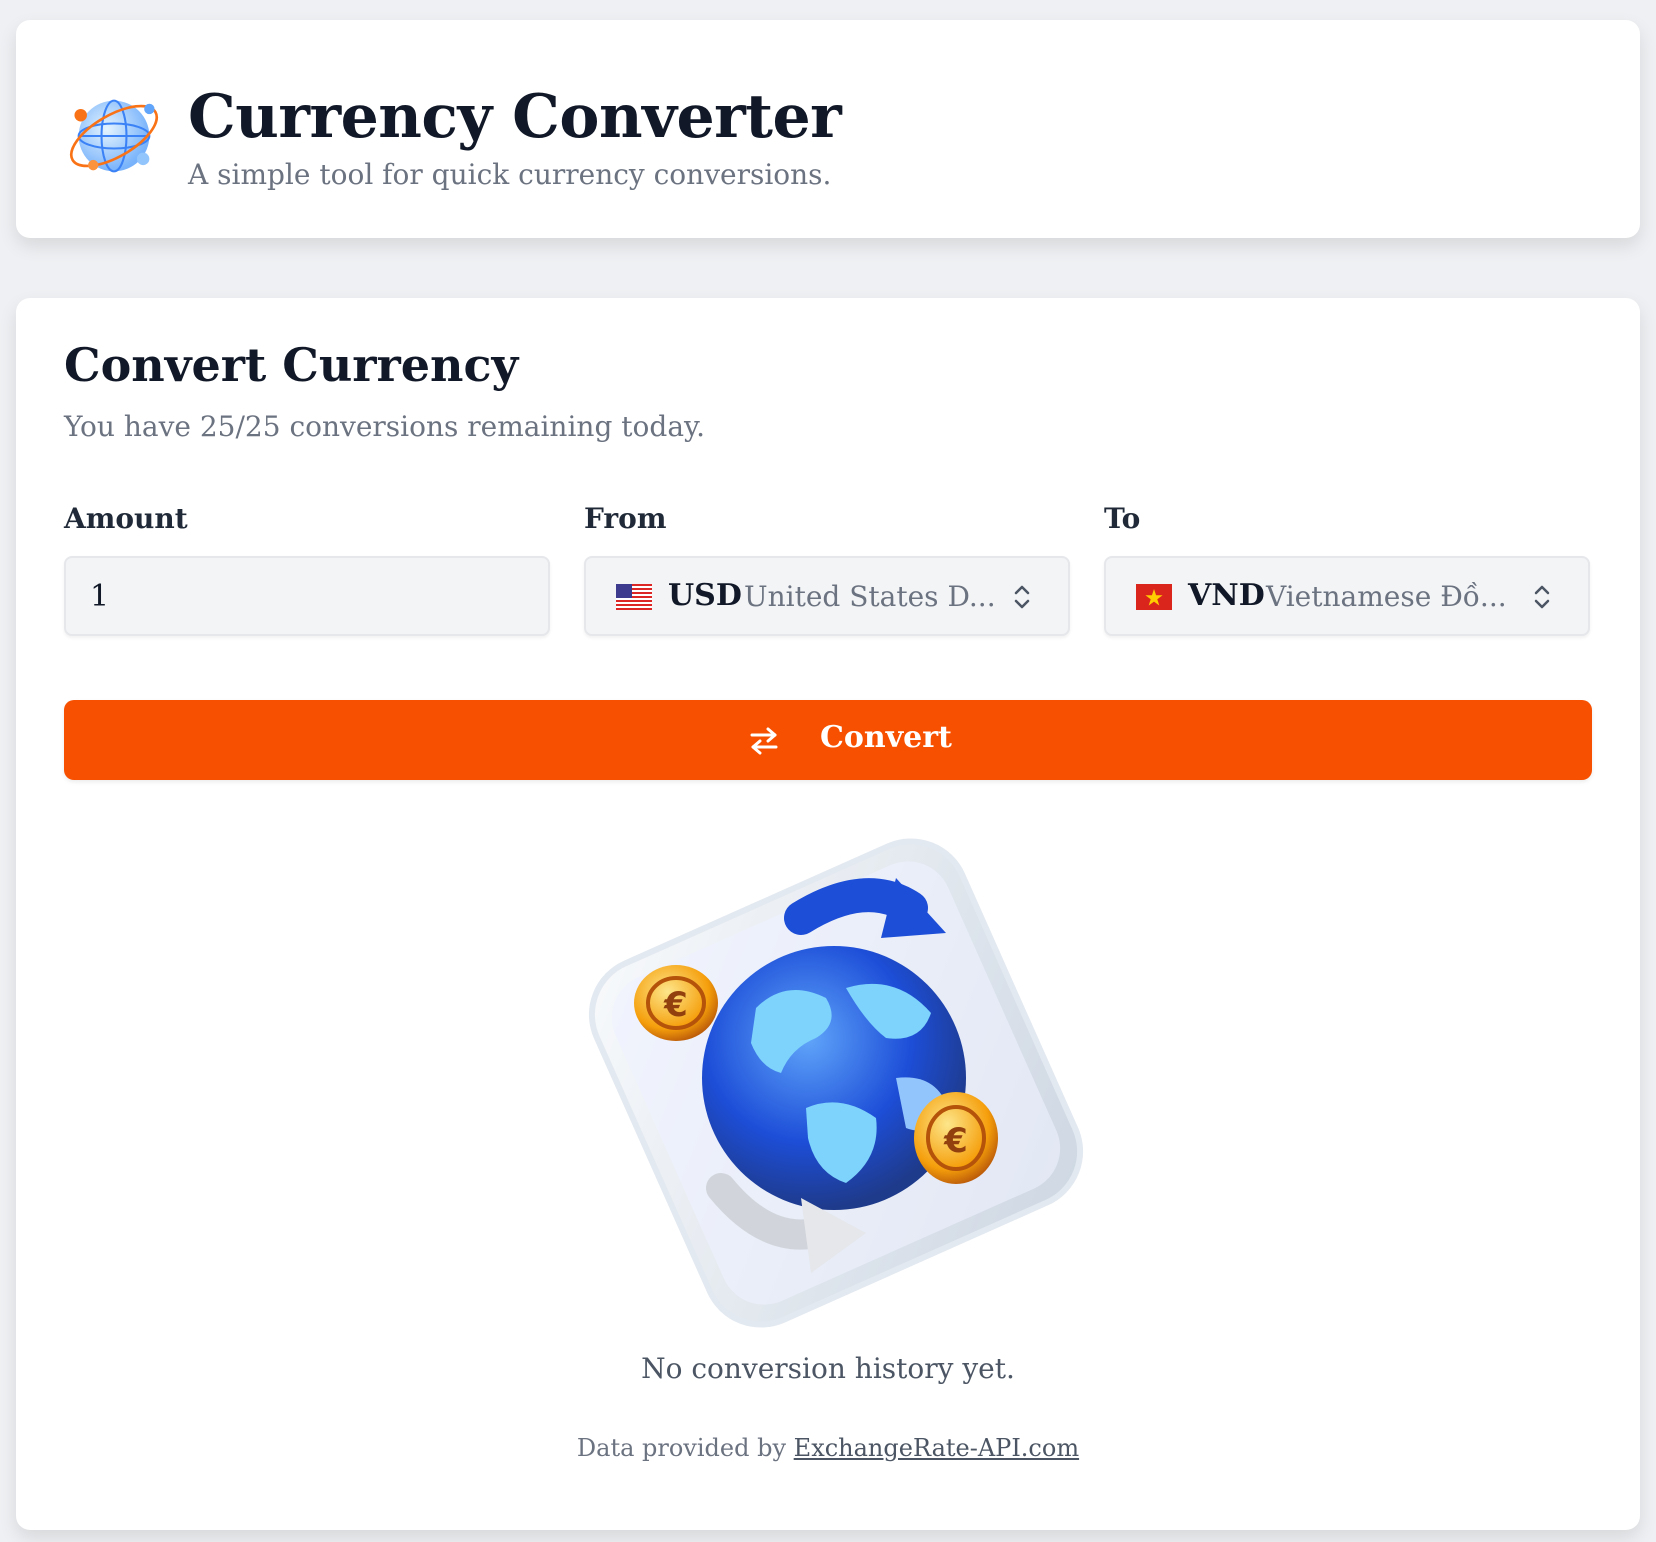 This screenshot has height=1542, width=1656. I want to click on from-currency-code: USD, so click(705, 595).